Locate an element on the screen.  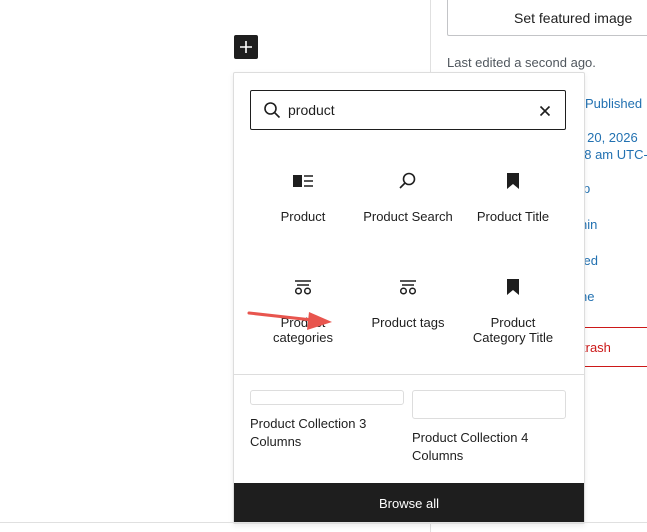
block-item-product-categories: Product categories is located at coordinates (303, 310).